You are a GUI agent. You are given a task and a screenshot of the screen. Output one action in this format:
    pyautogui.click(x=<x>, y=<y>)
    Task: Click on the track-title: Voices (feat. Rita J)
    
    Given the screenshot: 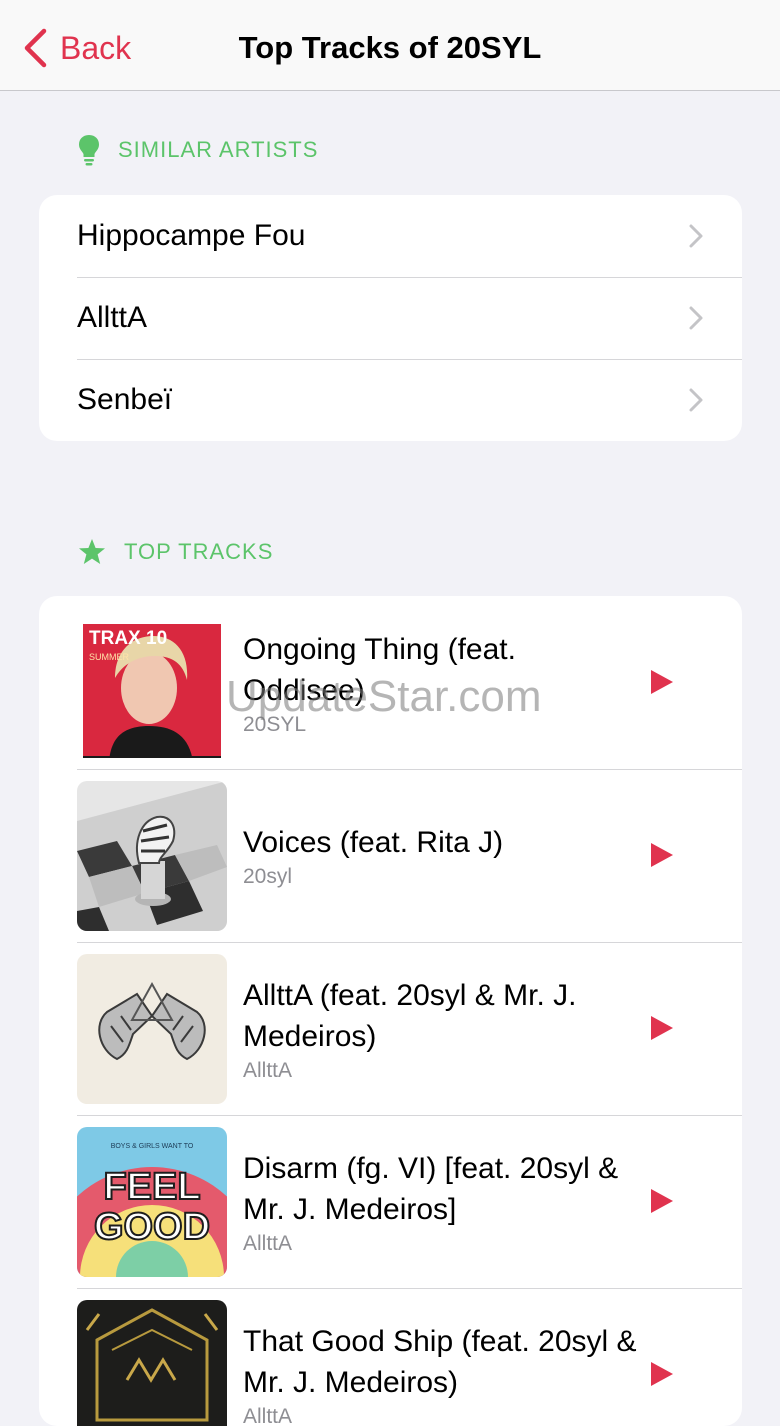 What is the action you would take?
    pyautogui.click(x=443, y=842)
    